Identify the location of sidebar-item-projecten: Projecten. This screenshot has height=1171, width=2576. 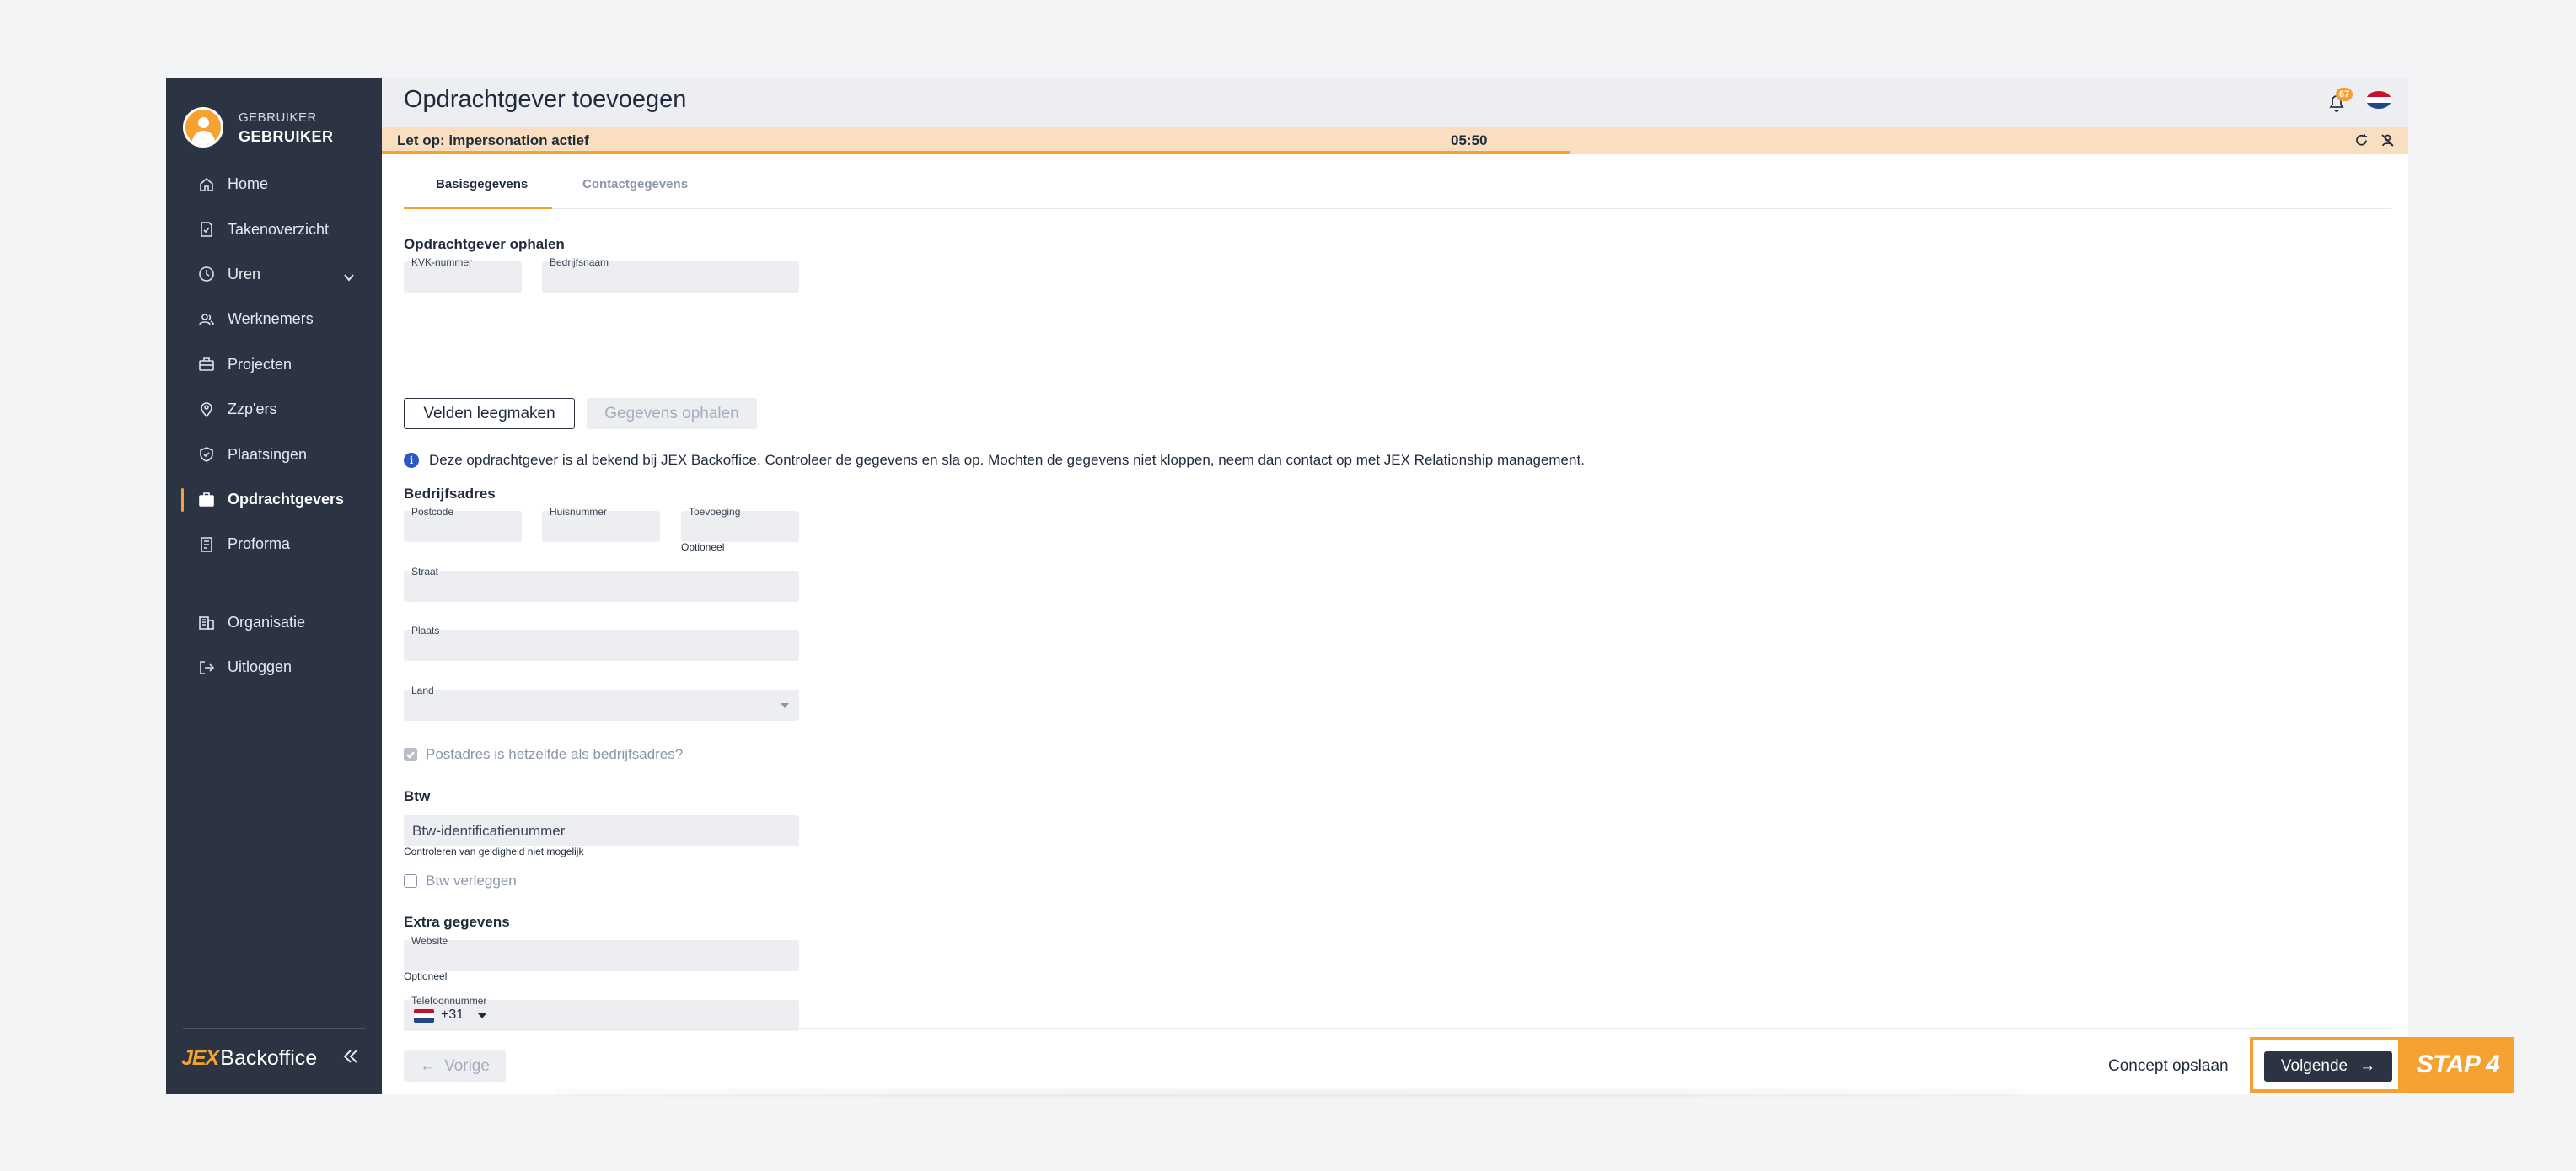
(274, 364).